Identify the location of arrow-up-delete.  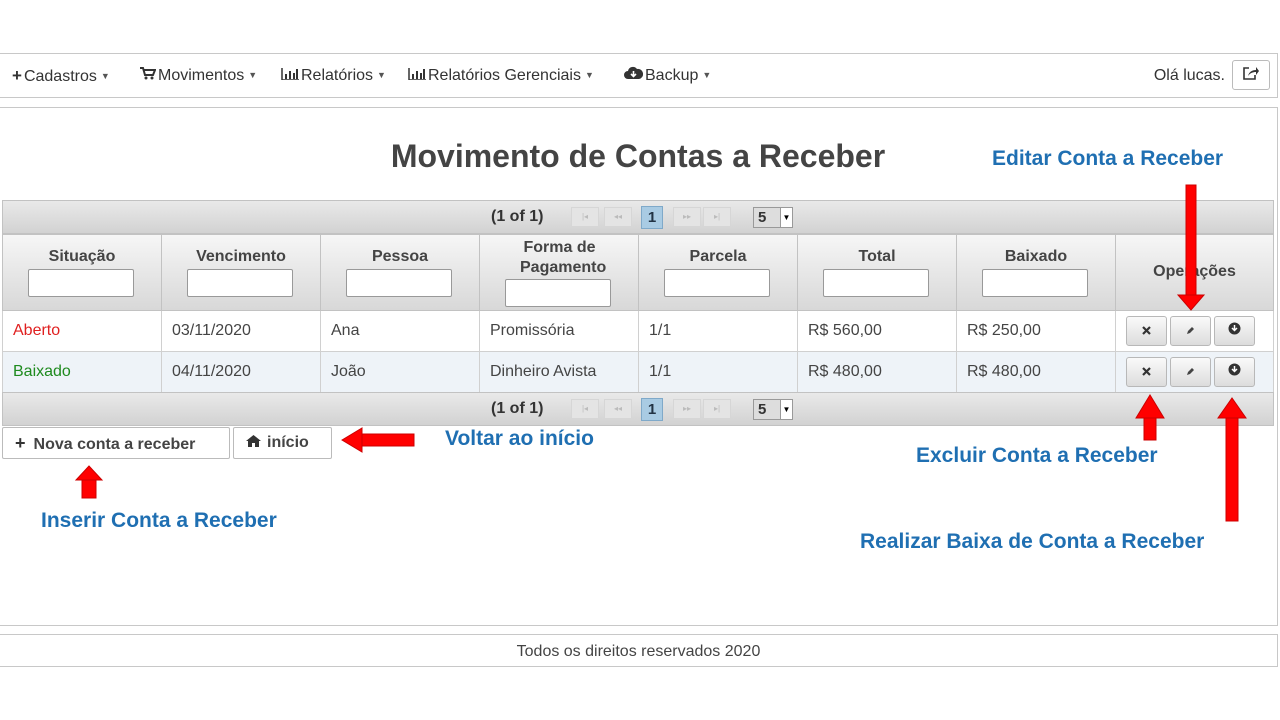
(1150, 417).